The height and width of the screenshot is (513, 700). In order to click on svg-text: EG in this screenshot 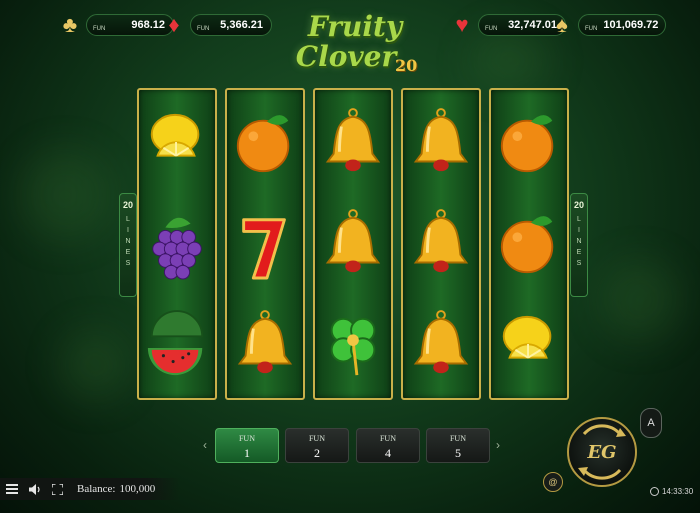, I will do `click(601, 452)`.